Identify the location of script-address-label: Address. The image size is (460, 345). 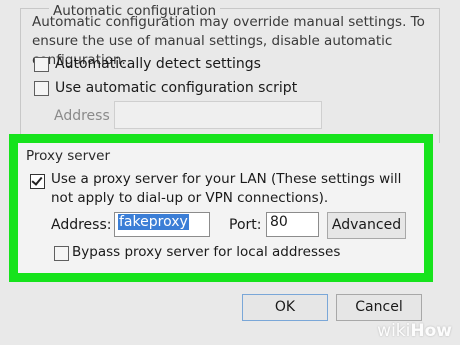
(82, 116).